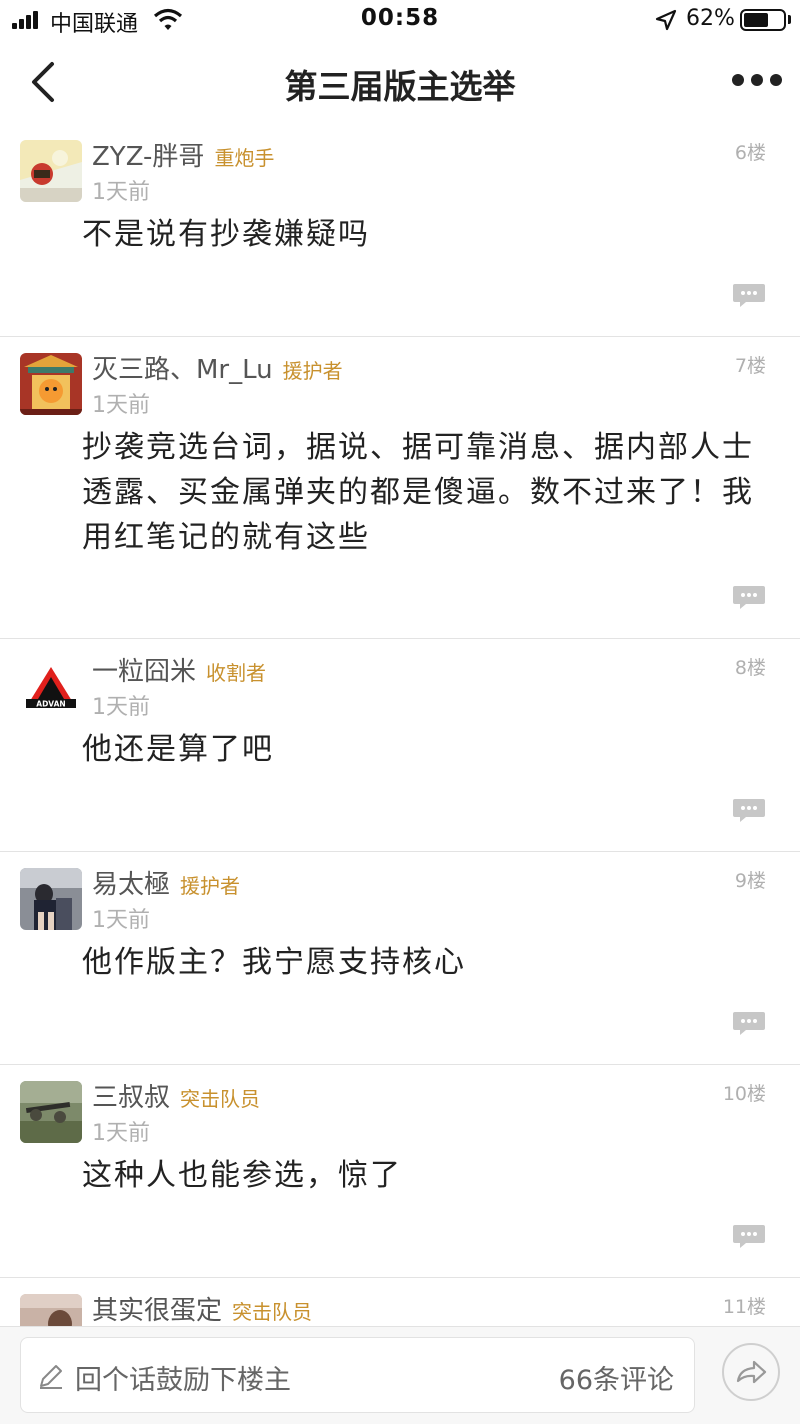 The width and height of the screenshot is (800, 1424). What do you see at coordinates (244, 158) in the screenshot?
I see `user-rank-badge: 重炮手` at bounding box center [244, 158].